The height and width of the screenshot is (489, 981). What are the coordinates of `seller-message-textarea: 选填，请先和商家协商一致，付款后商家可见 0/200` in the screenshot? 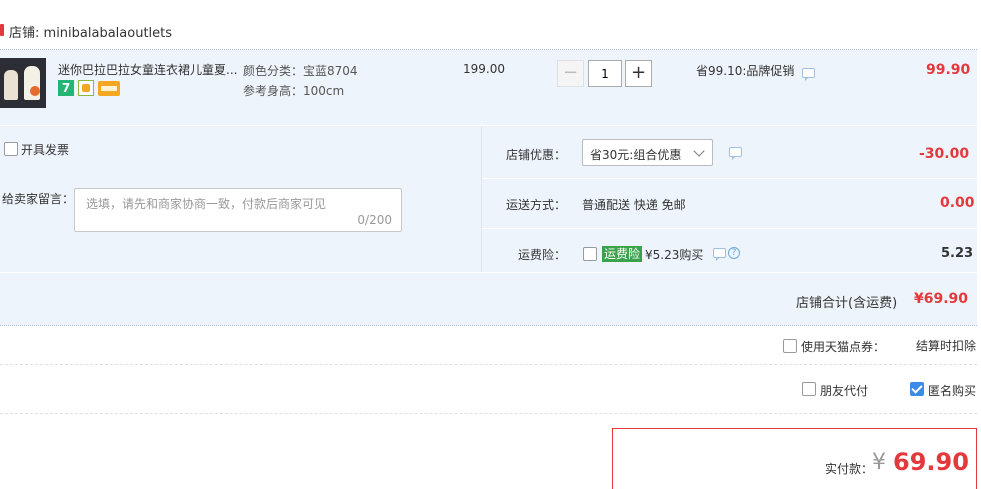 It's located at (238, 210).